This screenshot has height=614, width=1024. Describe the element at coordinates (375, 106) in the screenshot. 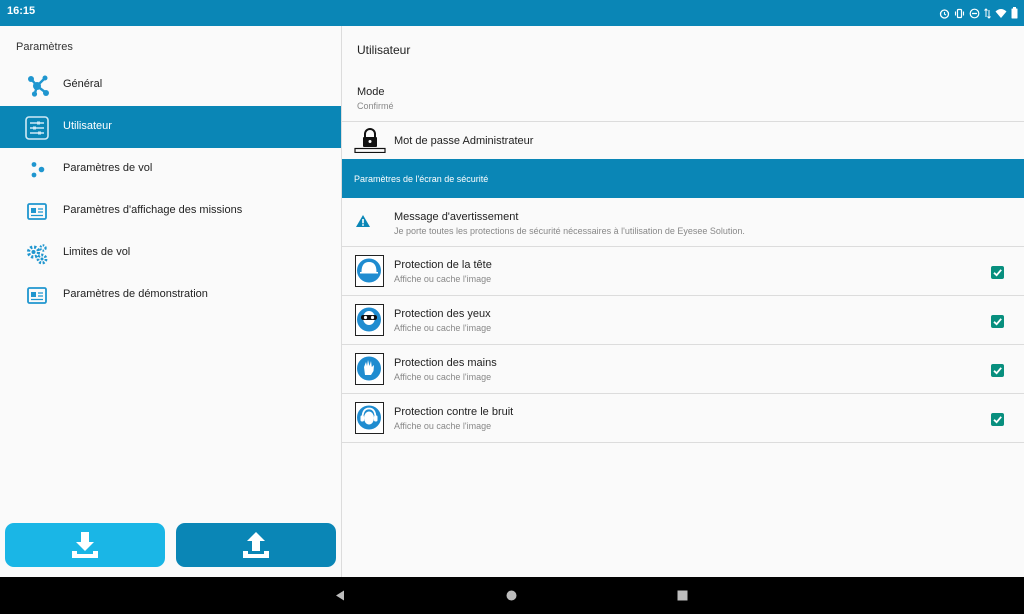

I see `mode-value: Confirmé` at that location.